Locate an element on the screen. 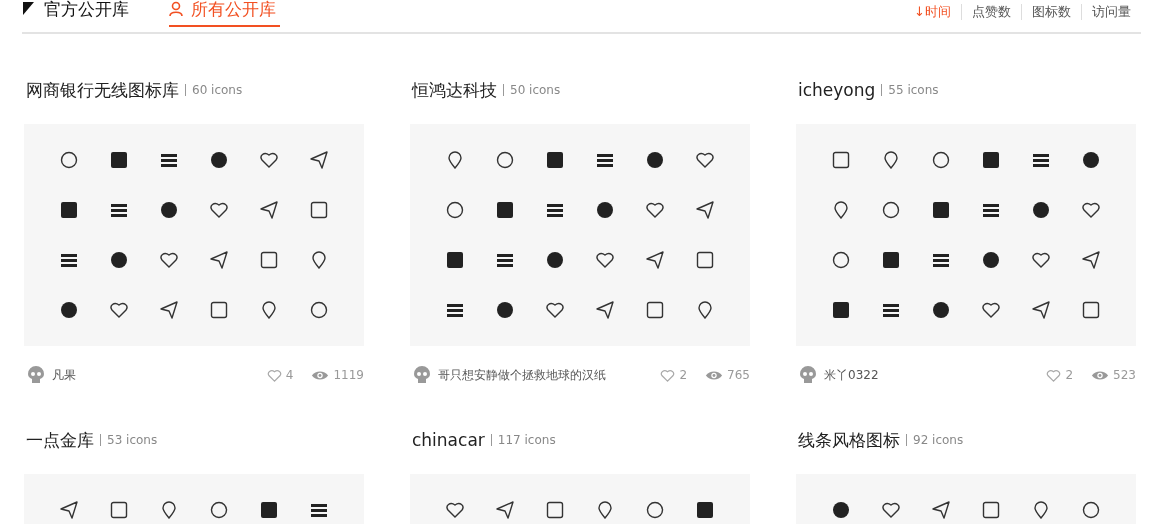 This screenshot has height=524, width=1165. icon-count: 117 icons is located at coordinates (523, 440).